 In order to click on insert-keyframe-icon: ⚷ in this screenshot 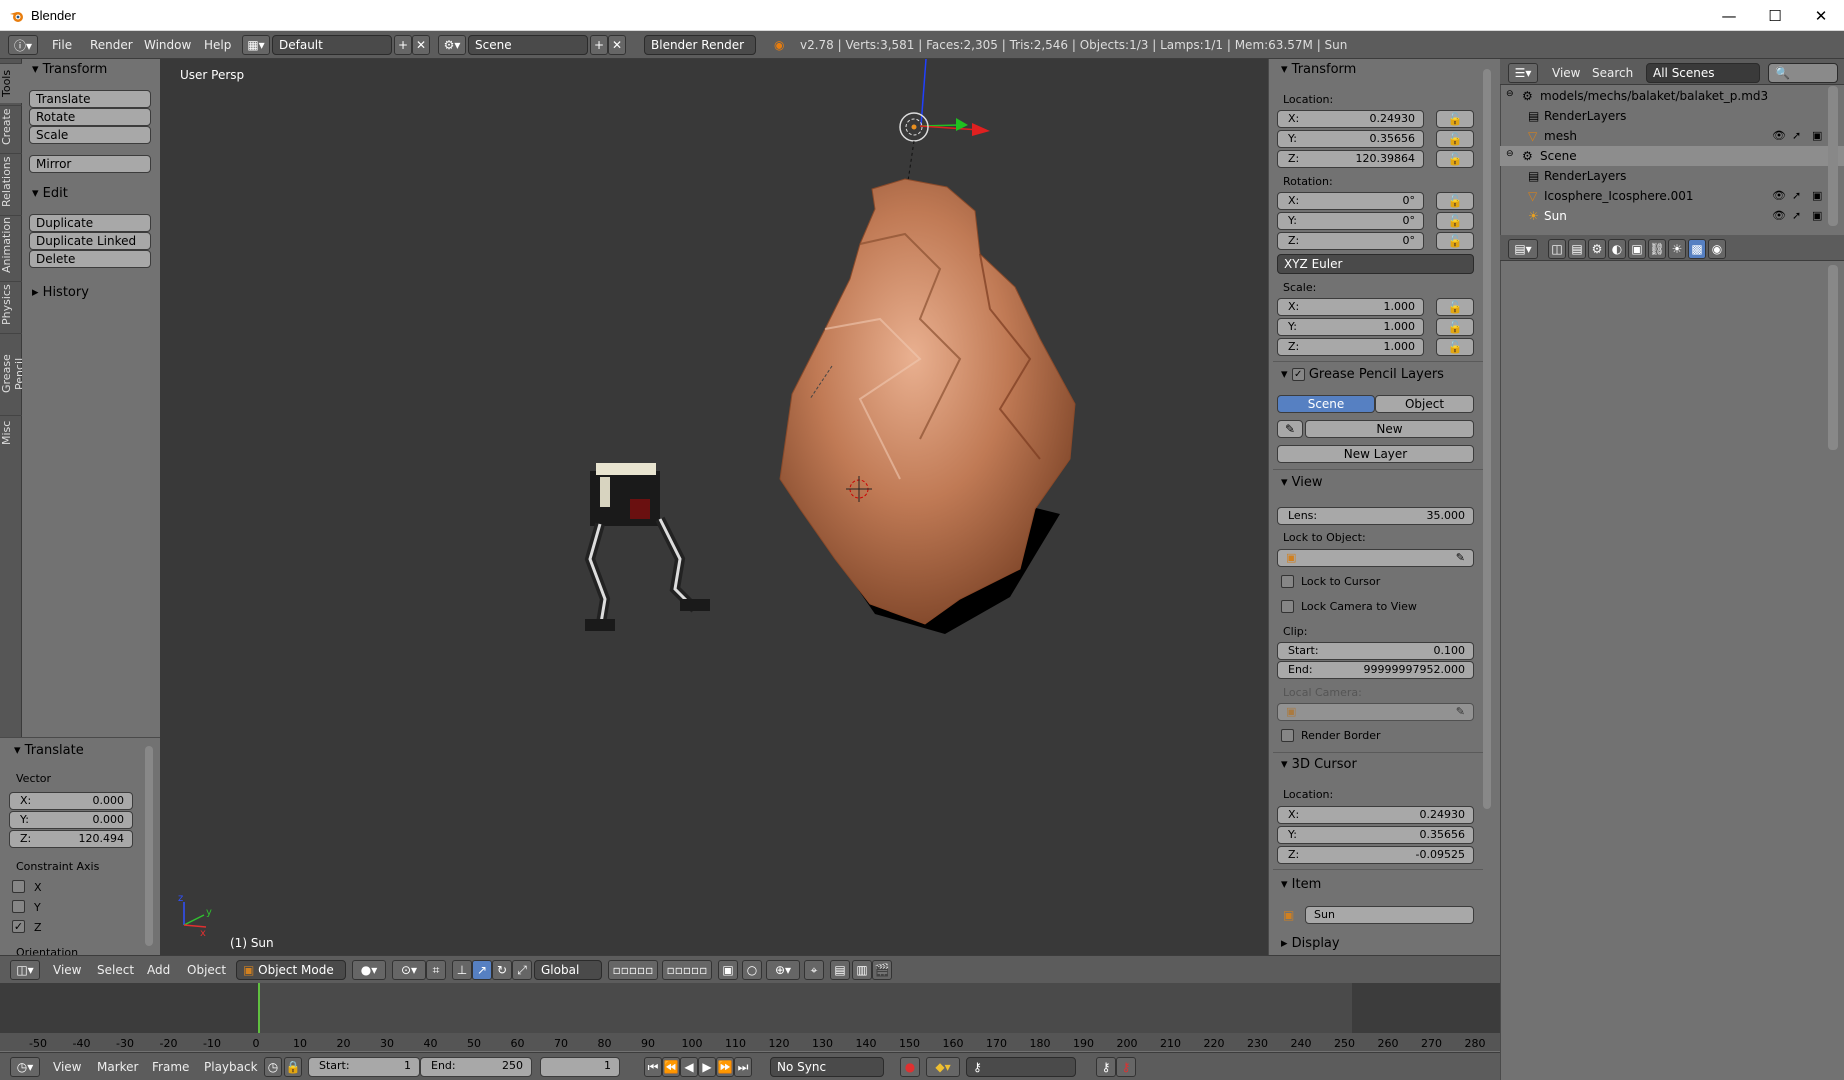, I will do `click(1106, 1067)`.